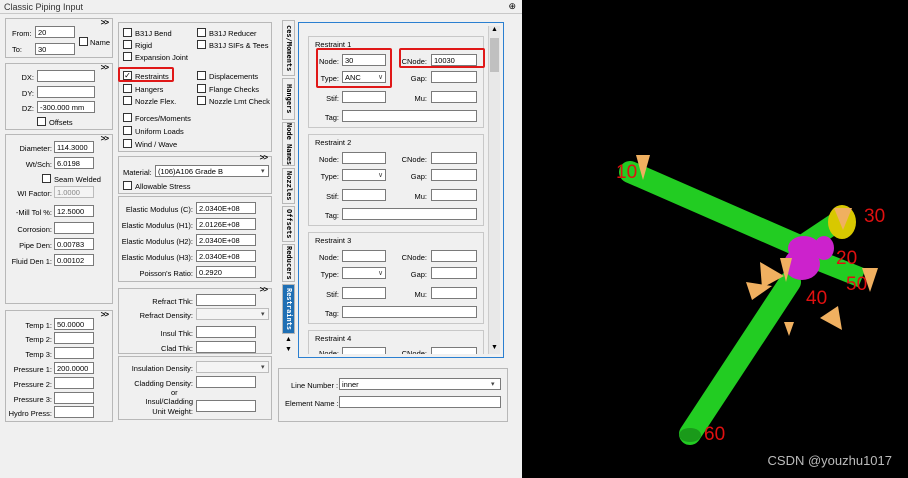  I want to click on insulation-den-select, so click(232, 367).